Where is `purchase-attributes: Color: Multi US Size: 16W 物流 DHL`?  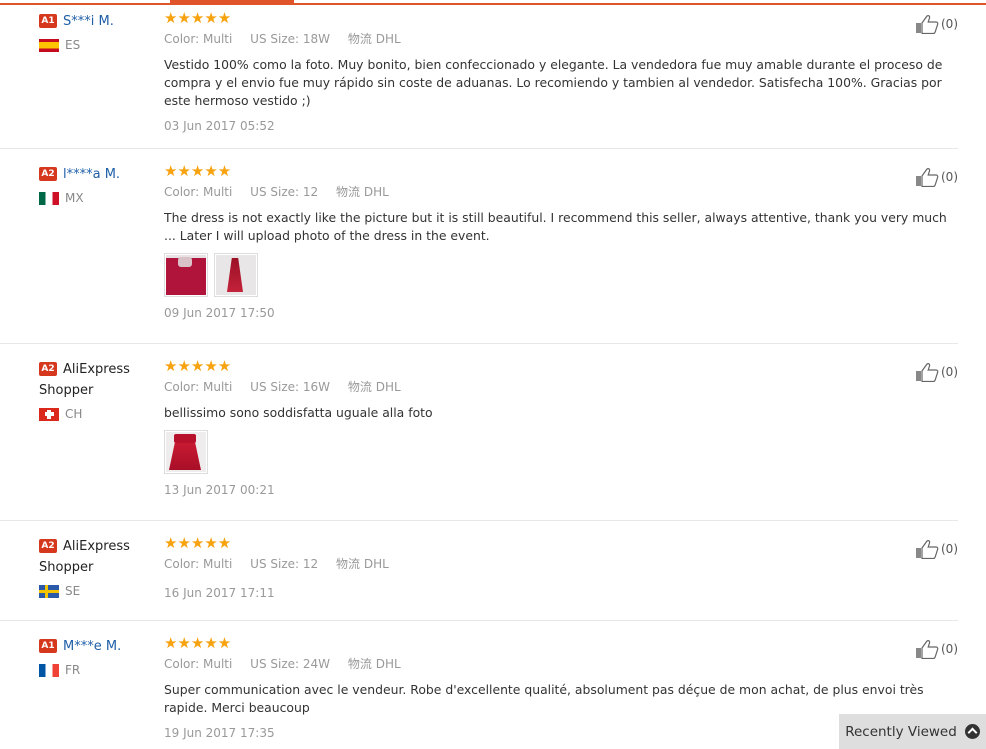
purchase-attributes: Color: Multi US Size: 16W 物流 DHL is located at coordinates (559, 387).